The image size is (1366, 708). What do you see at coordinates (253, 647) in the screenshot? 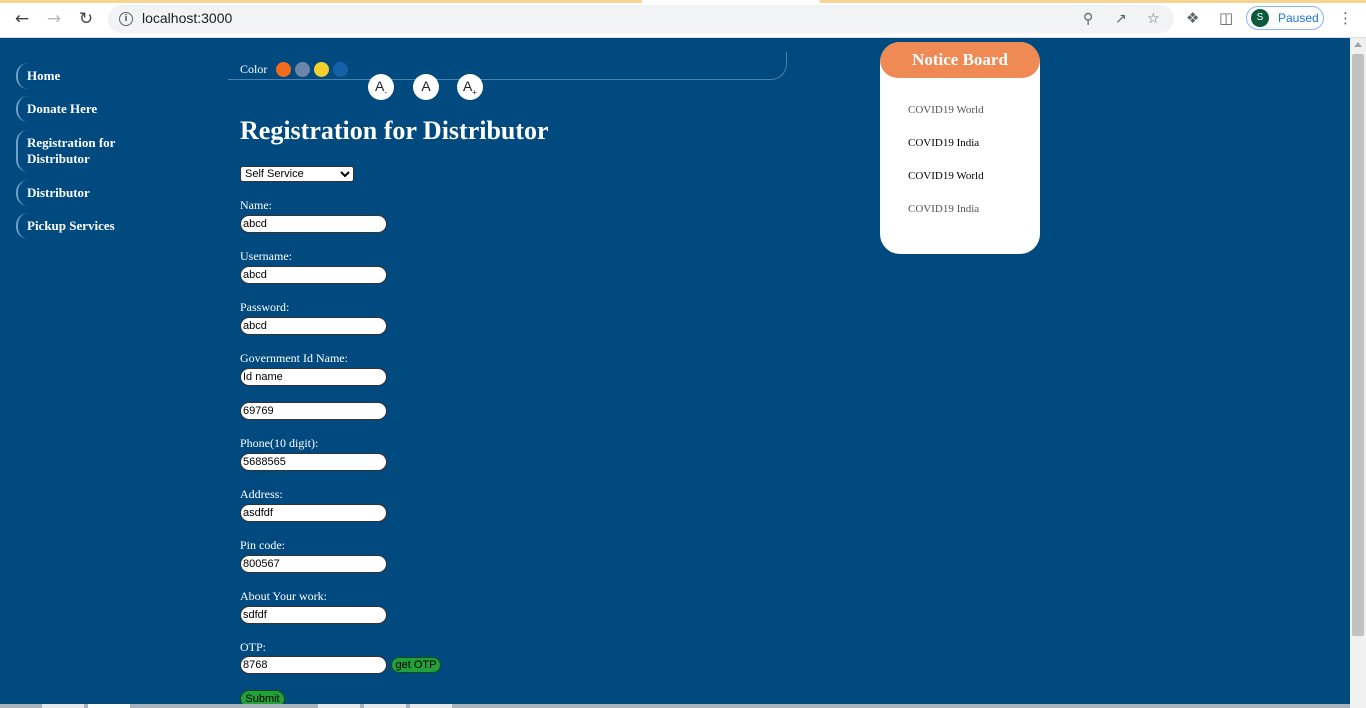
I see `otp-label: OTP:` at bounding box center [253, 647].